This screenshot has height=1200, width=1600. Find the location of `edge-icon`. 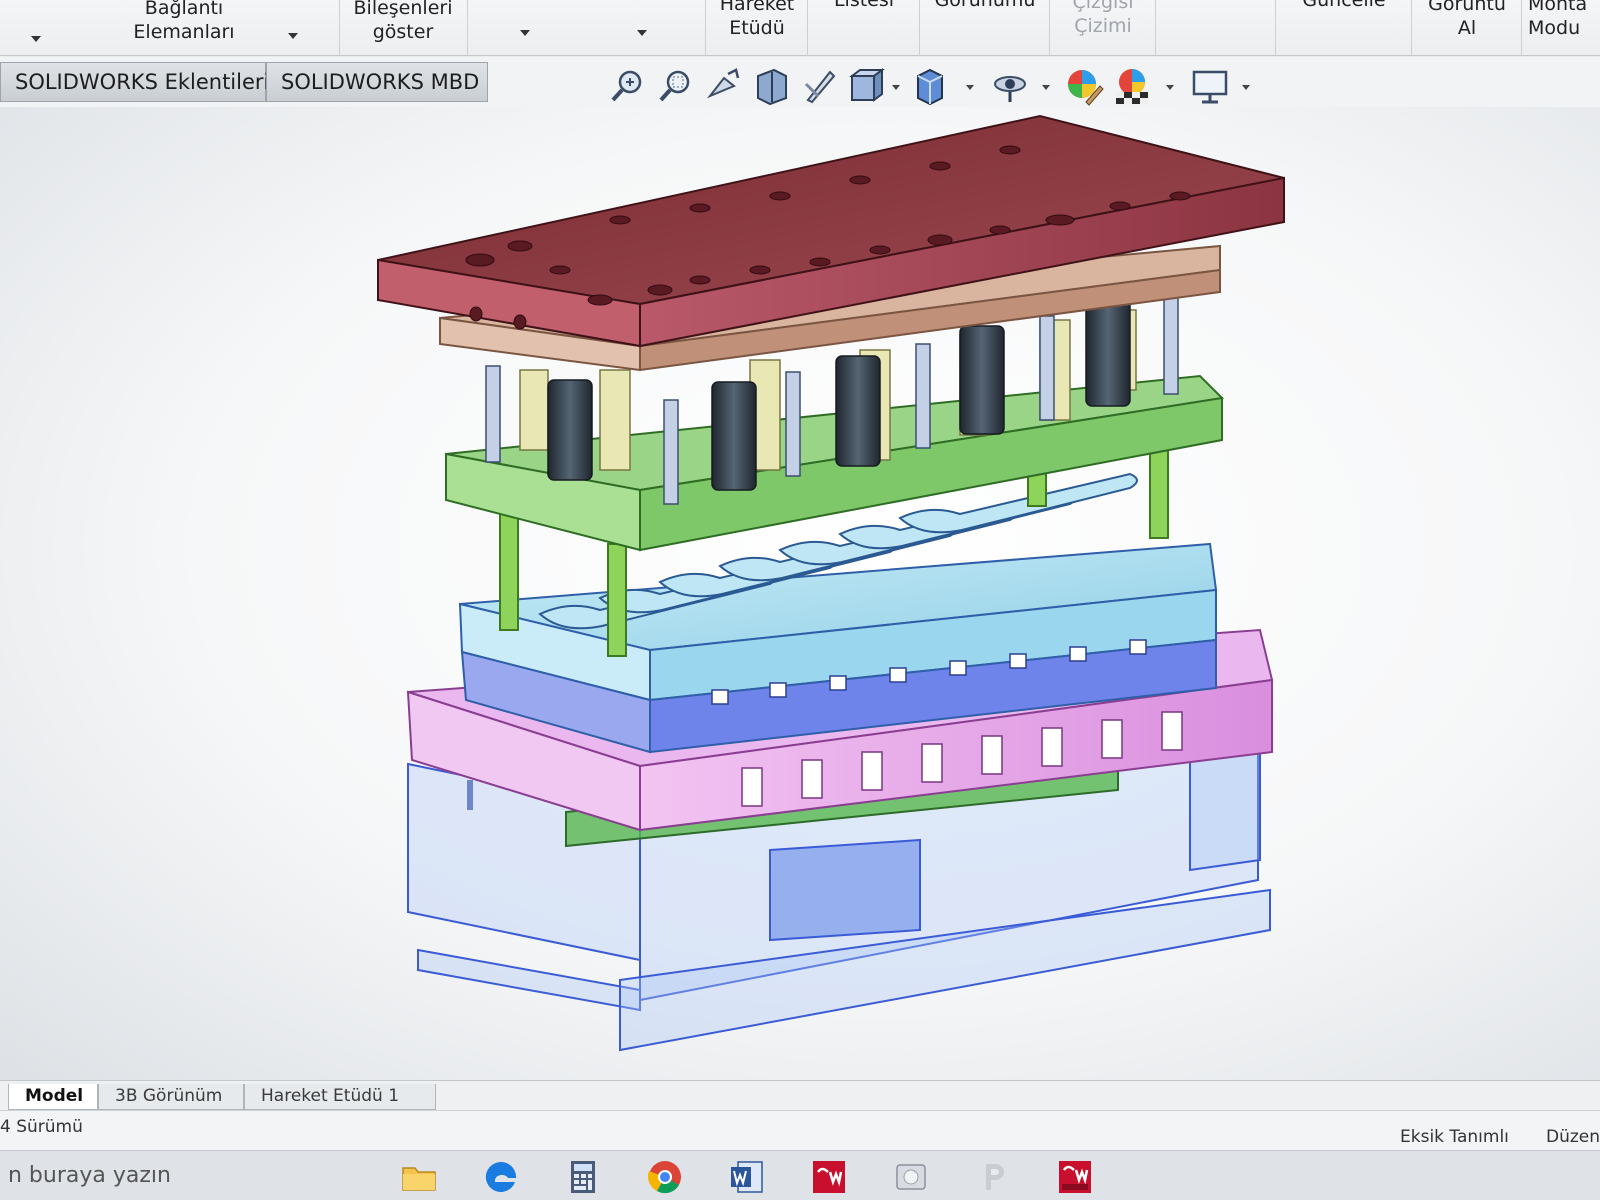

edge-icon is located at coordinates (501, 1177).